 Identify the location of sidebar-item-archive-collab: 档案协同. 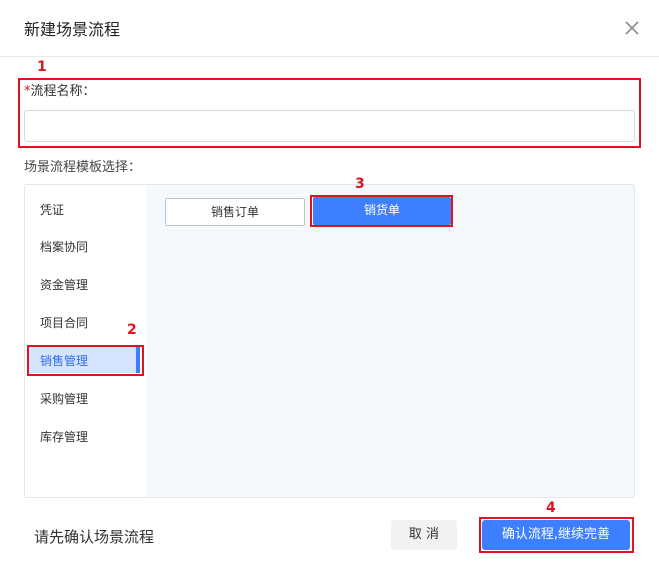
(64, 247).